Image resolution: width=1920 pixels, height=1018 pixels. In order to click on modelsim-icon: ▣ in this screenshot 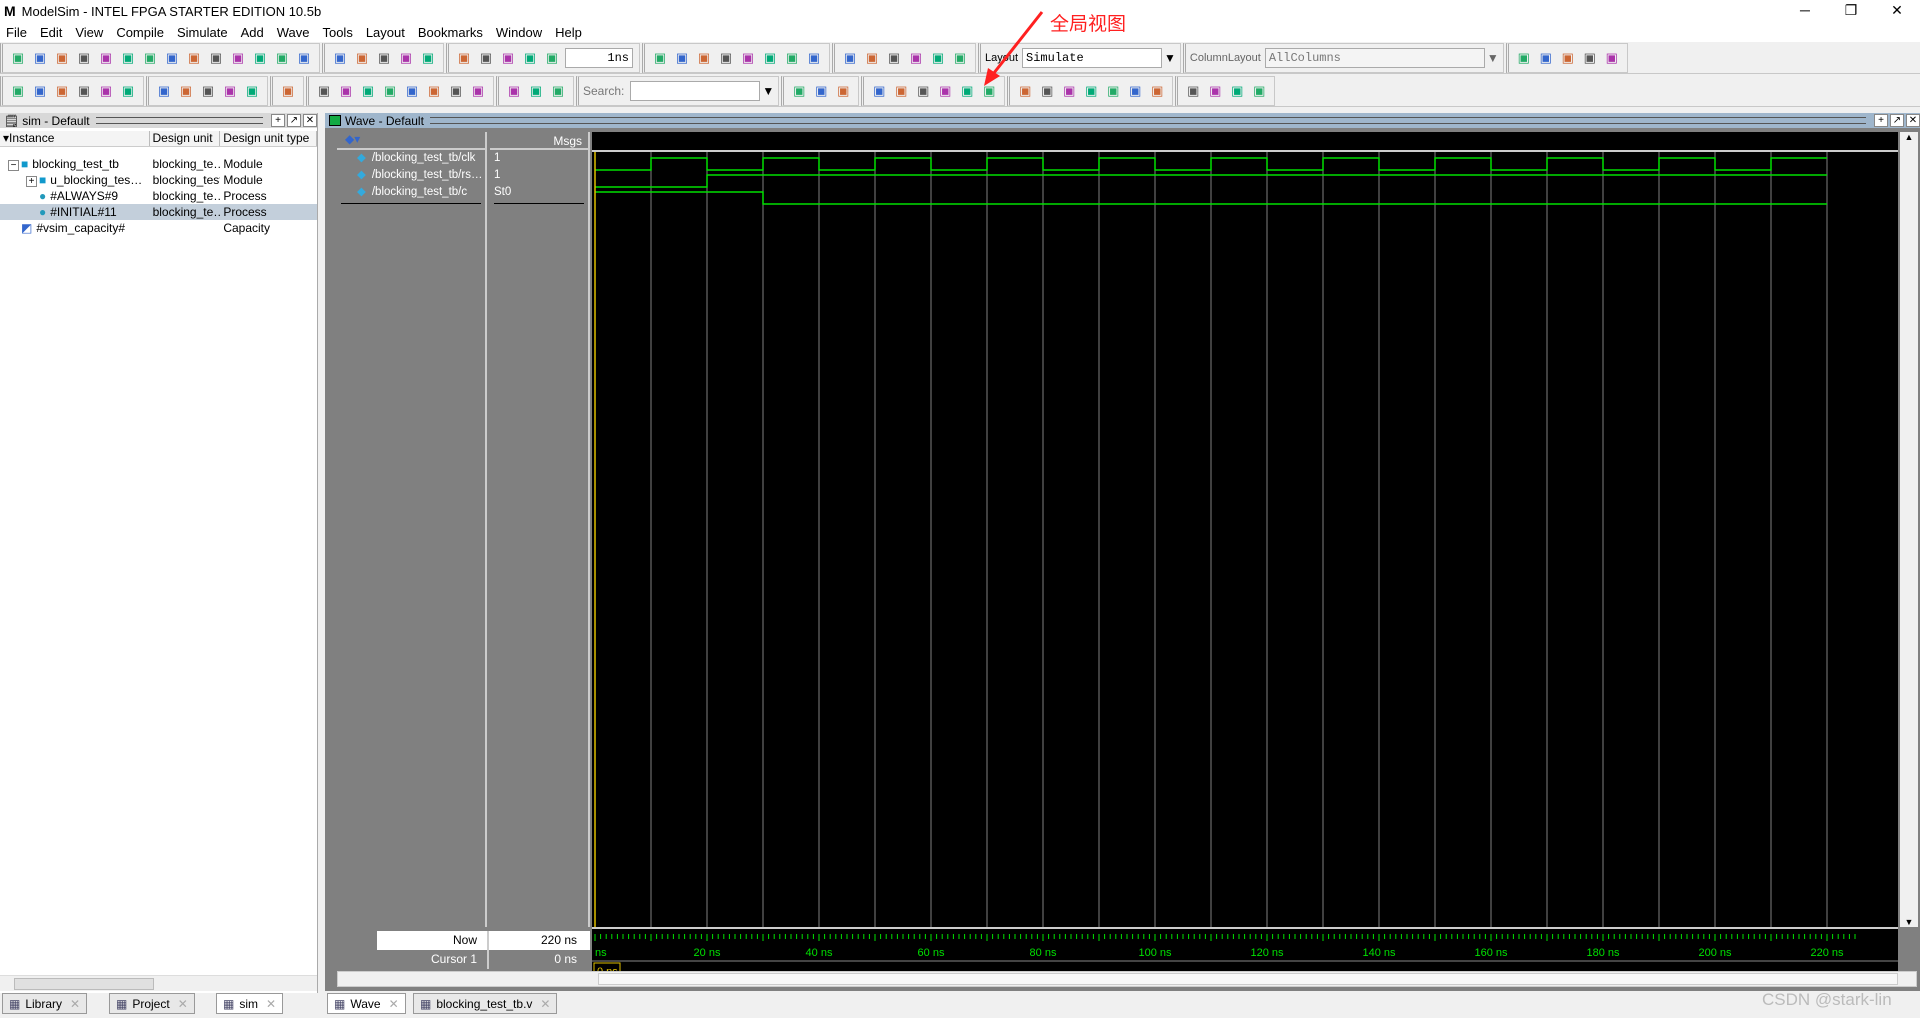, I will do `click(304, 58)`.